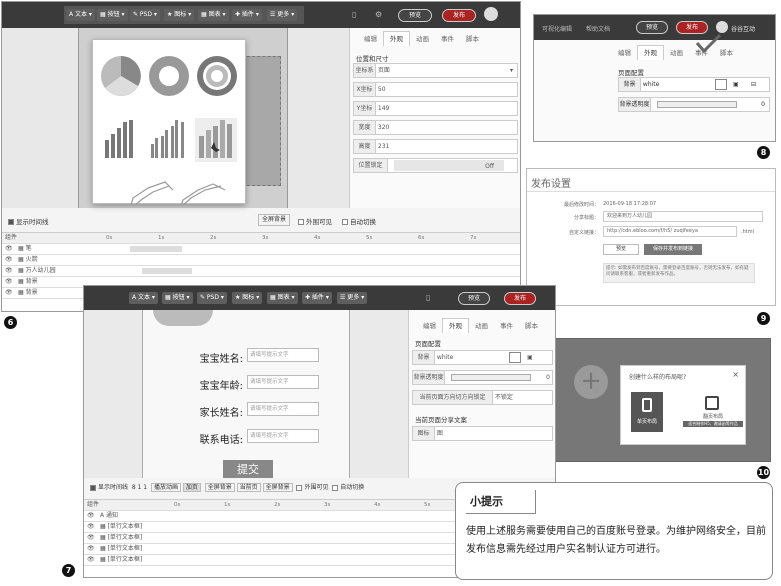  Describe the element at coordinates (753, 84) in the screenshot. I see `clear-icon: ⊟` at that location.